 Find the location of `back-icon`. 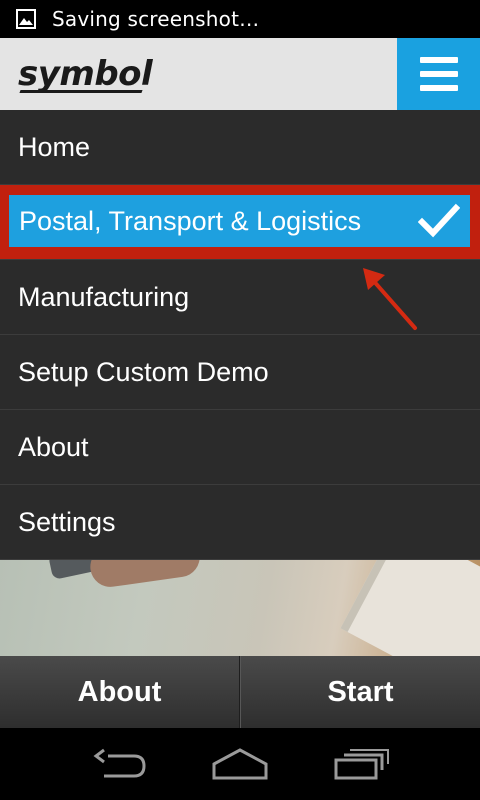

back-icon is located at coordinates (120, 764).